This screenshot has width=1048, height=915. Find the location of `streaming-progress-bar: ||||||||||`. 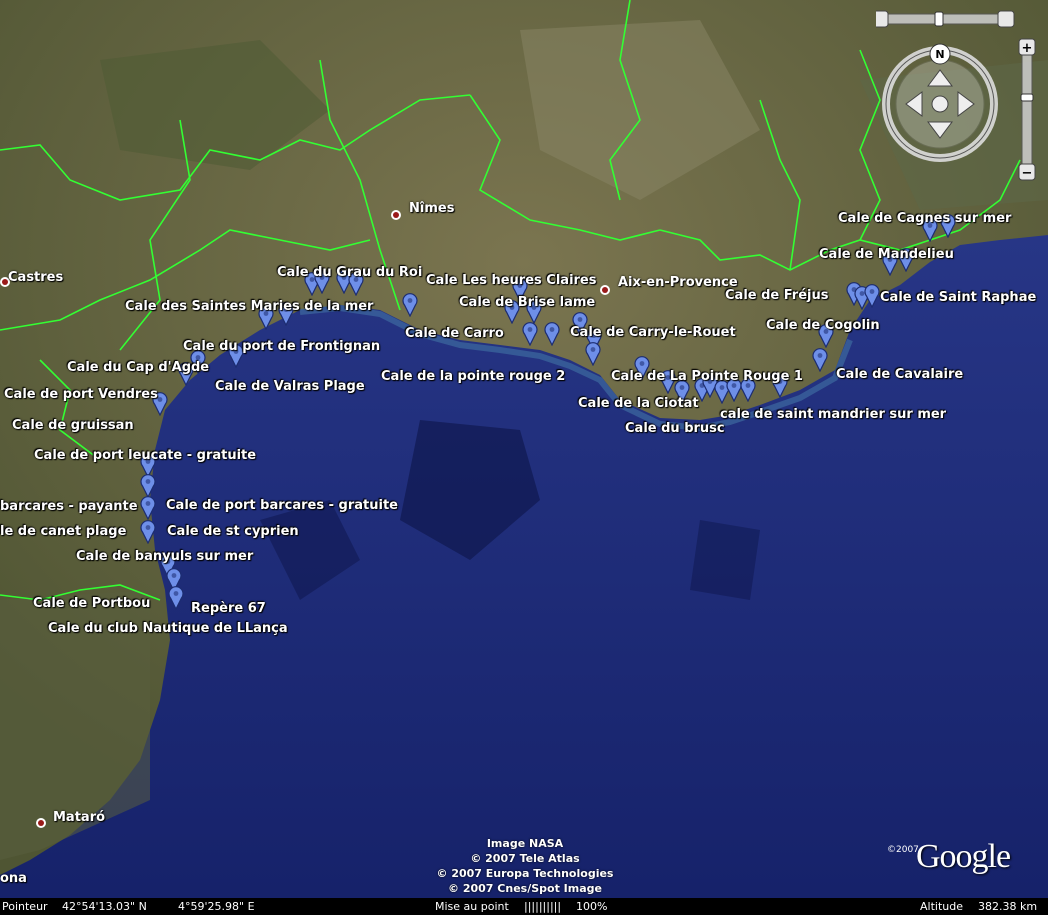

streaming-progress-bar: |||||||||| is located at coordinates (543, 906).